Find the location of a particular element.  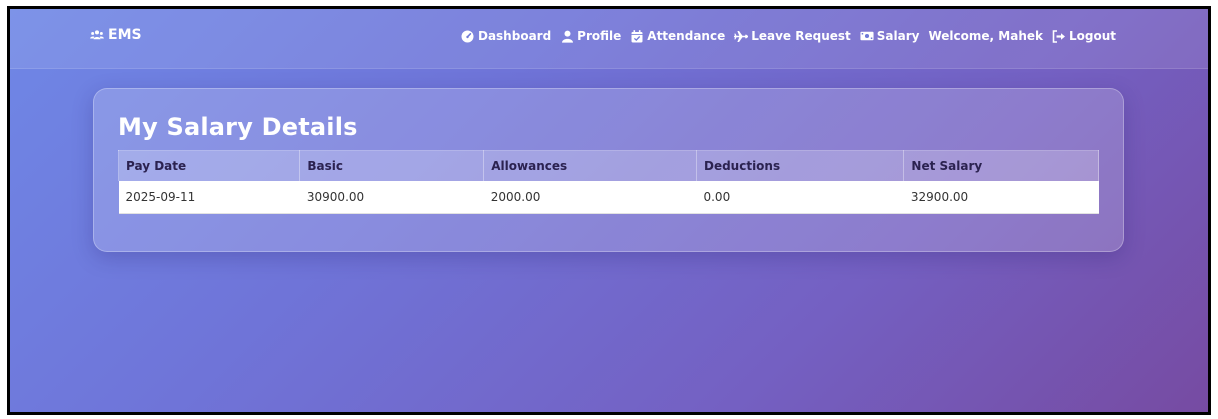

welcome-text: Welcome, Mahek is located at coordinates (985, 36).